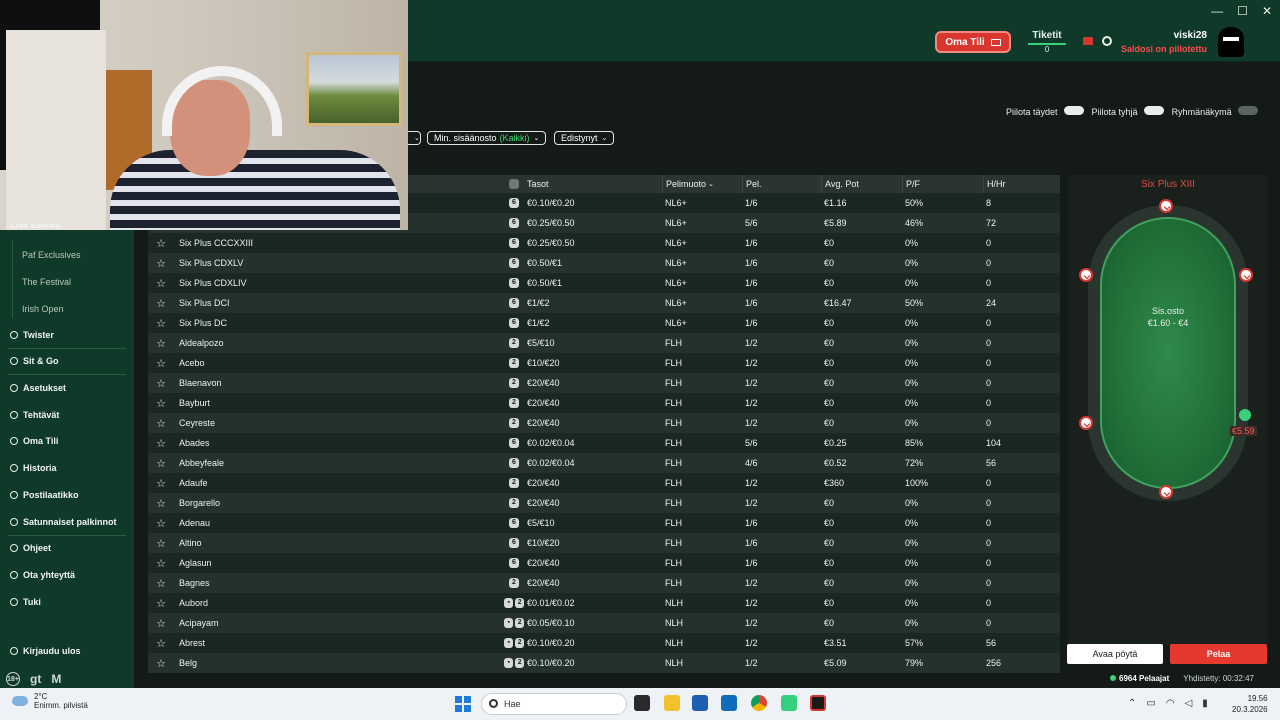 This screenshot has width=1280, height=720. I want to click on table-row: ☆ Borgarello 2 €20/€40 FLH 1/2 €0 0% 0, so click(604, 503).